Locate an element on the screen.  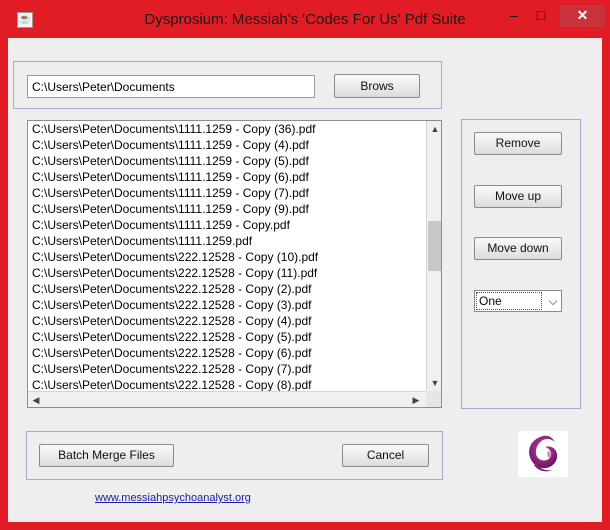
move-up-button: Move up is located at coordinates (518, 196).